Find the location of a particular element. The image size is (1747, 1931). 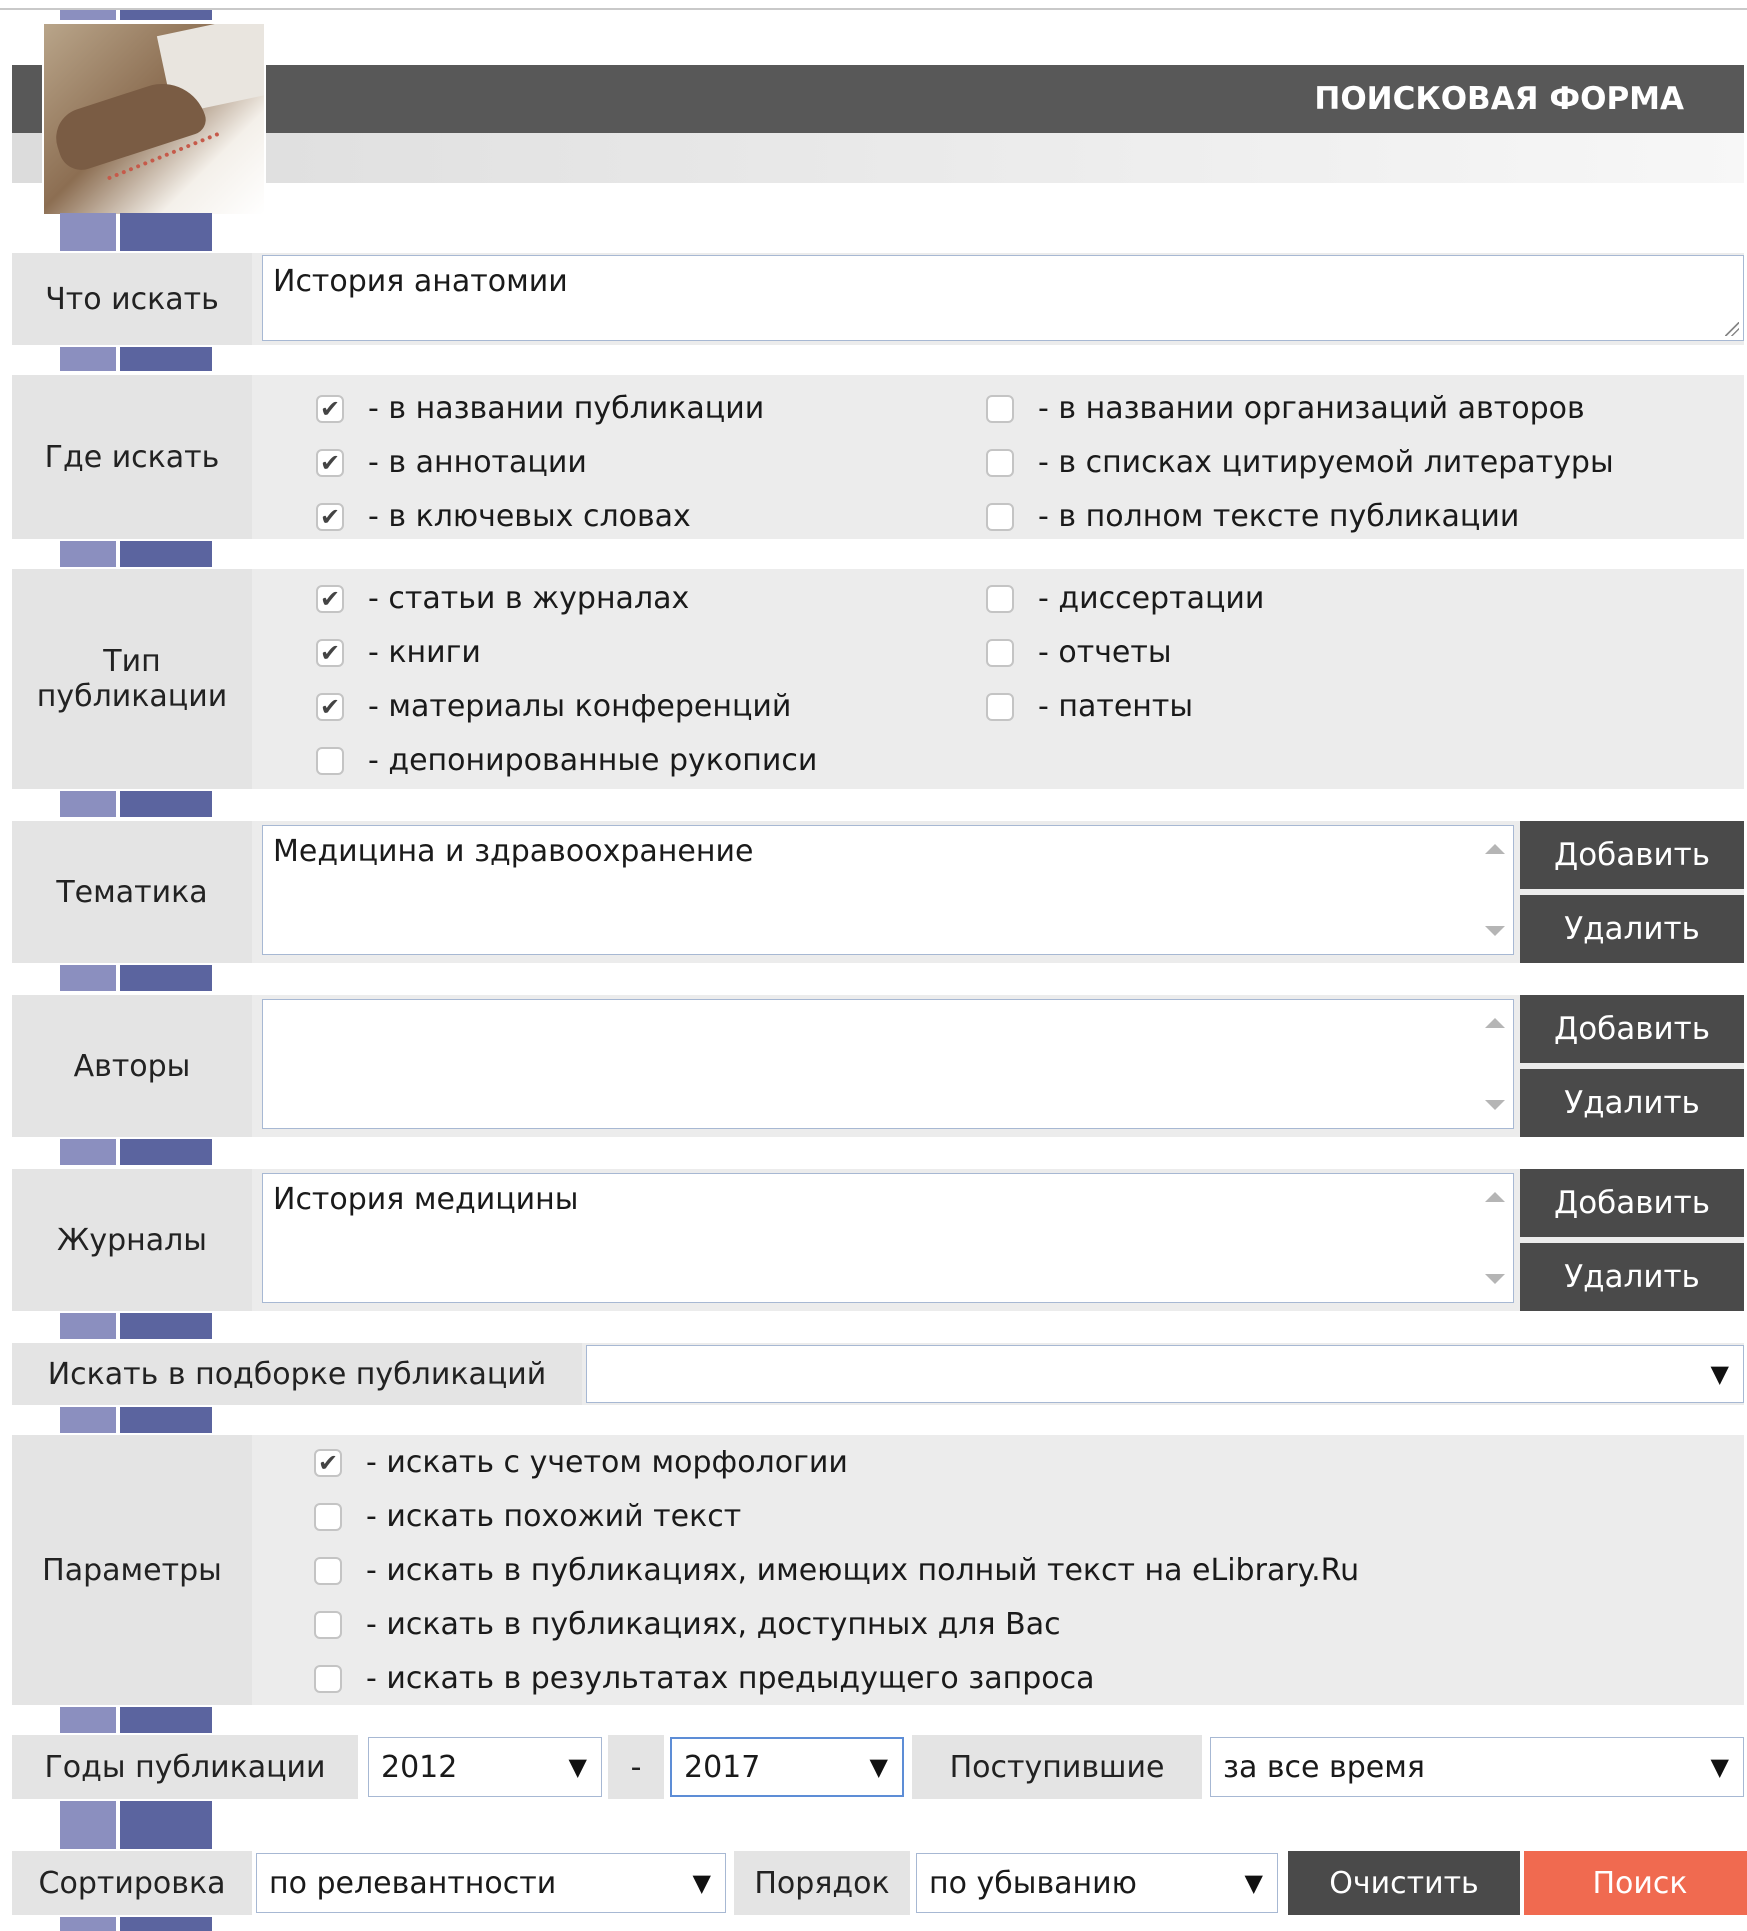

topic-remove-button: Удалить is located at coordinates (1632, 929).